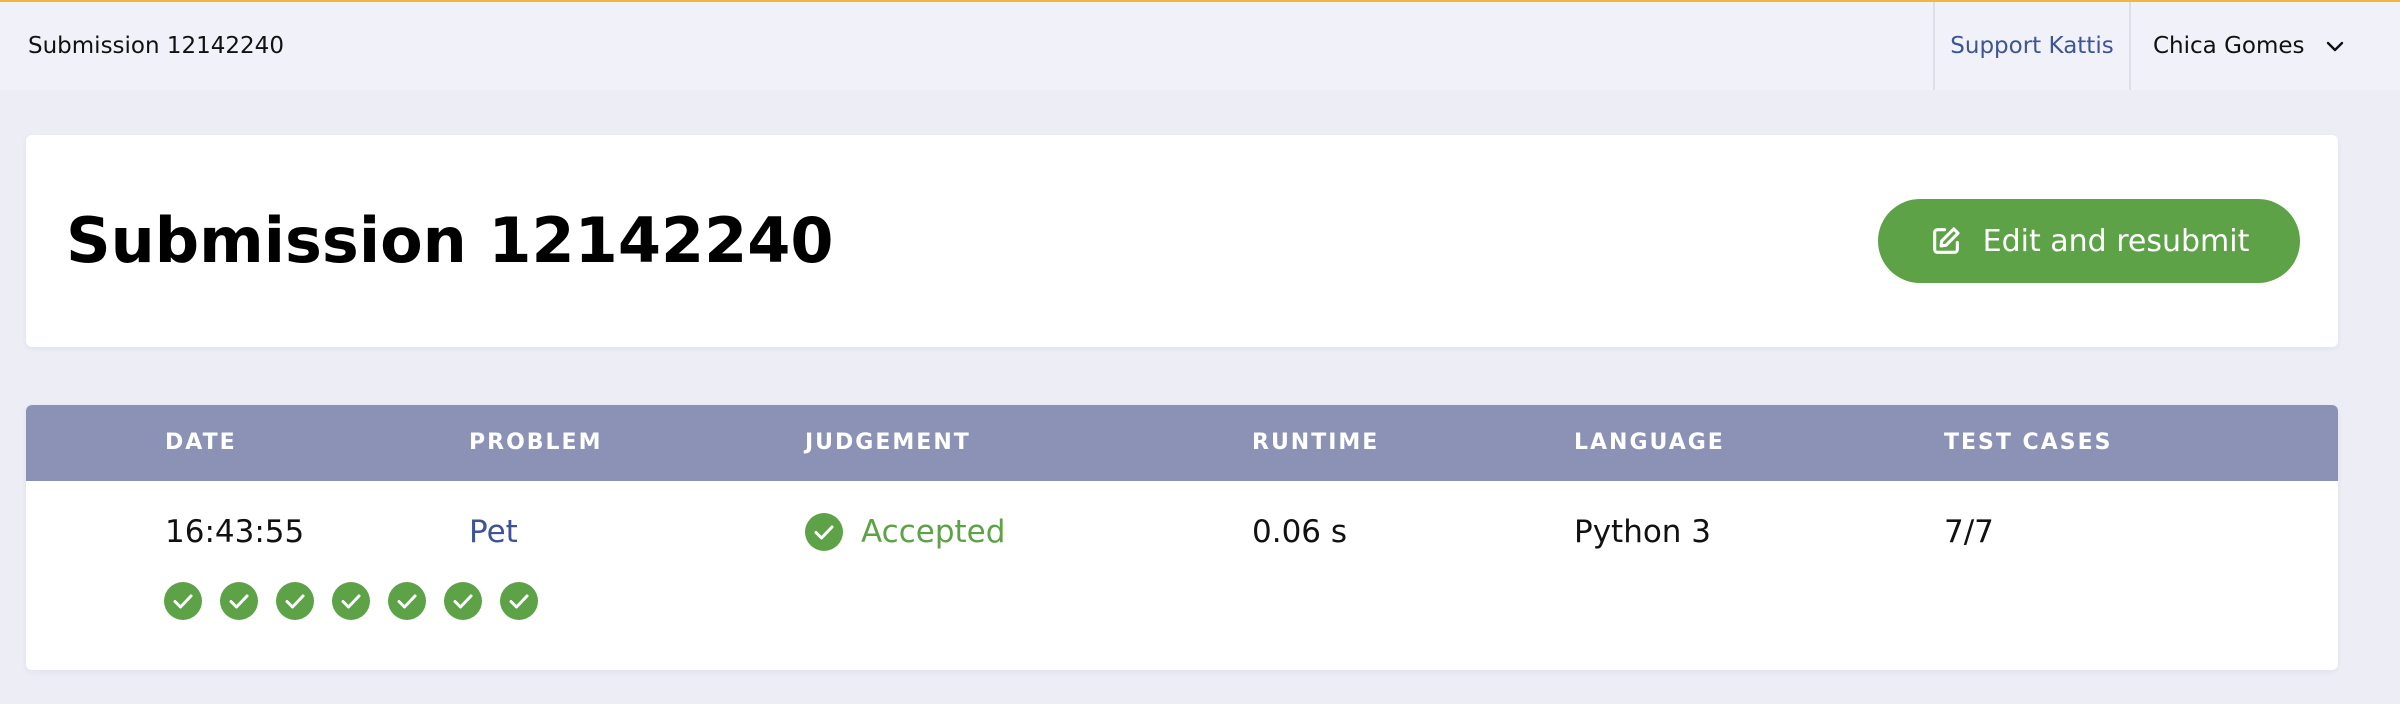  What do you see at coordinates (493, 532) in the screenshot?
I see `problem-link: Pet` at bounding box center [493, 532].